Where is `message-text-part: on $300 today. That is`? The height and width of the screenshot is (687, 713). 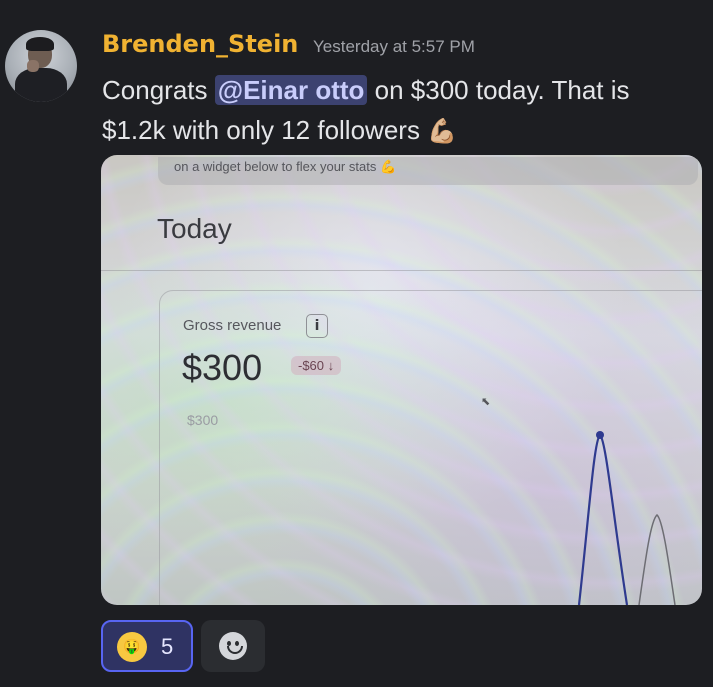 message-text-part: on $300 today. That is is located at coordinates (498, 90).